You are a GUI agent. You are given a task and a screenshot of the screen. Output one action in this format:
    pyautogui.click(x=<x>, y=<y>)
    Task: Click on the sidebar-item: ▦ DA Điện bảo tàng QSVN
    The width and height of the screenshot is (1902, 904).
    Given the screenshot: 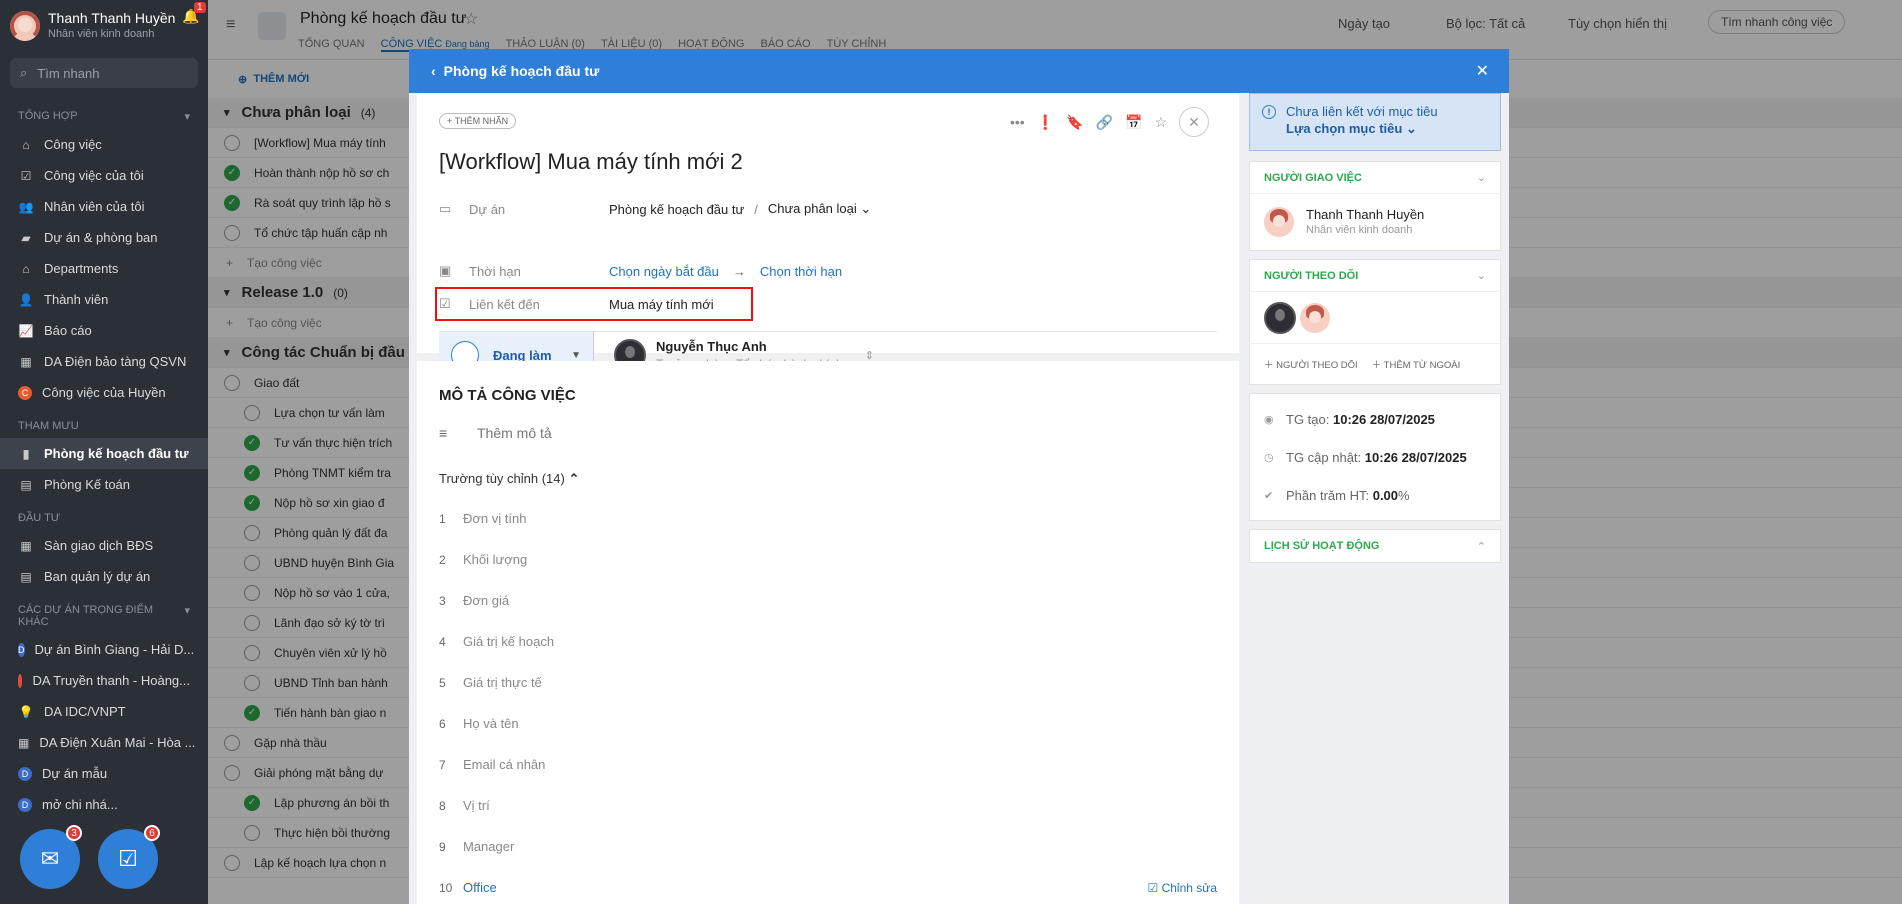 What is the action you would take?
    pyautogui.click(x=104, y=361)
    